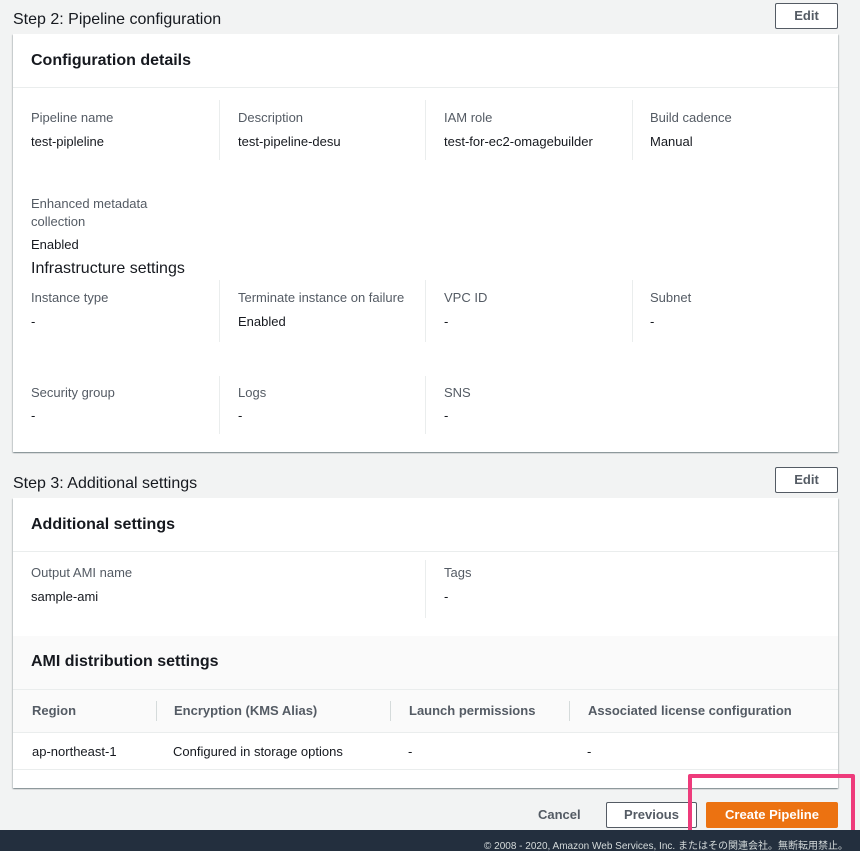 The height and width of the screenshot is (851, 860). I want to click on description-label: Description, so click(271, 117).